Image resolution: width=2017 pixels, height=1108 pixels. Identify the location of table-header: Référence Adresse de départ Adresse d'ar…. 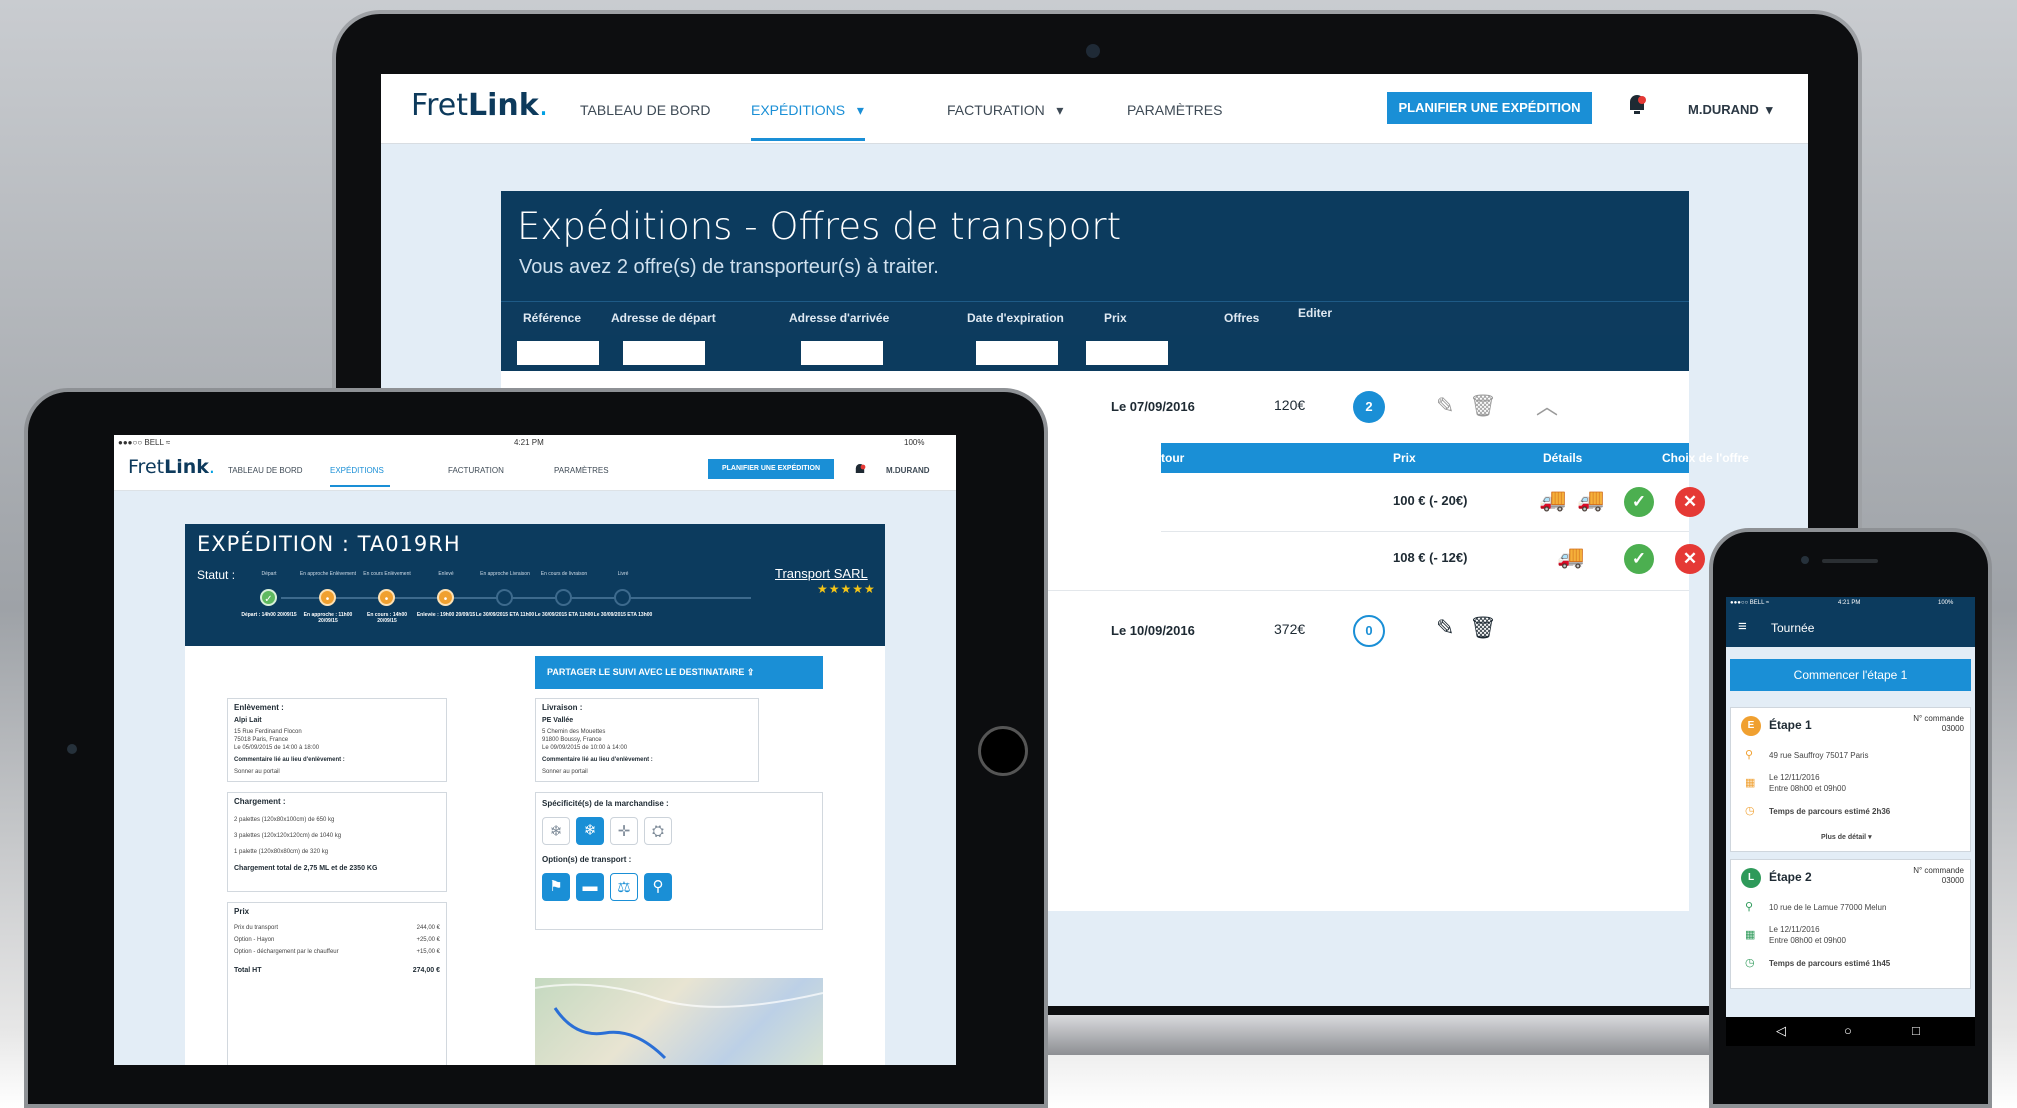
(1095, 318).